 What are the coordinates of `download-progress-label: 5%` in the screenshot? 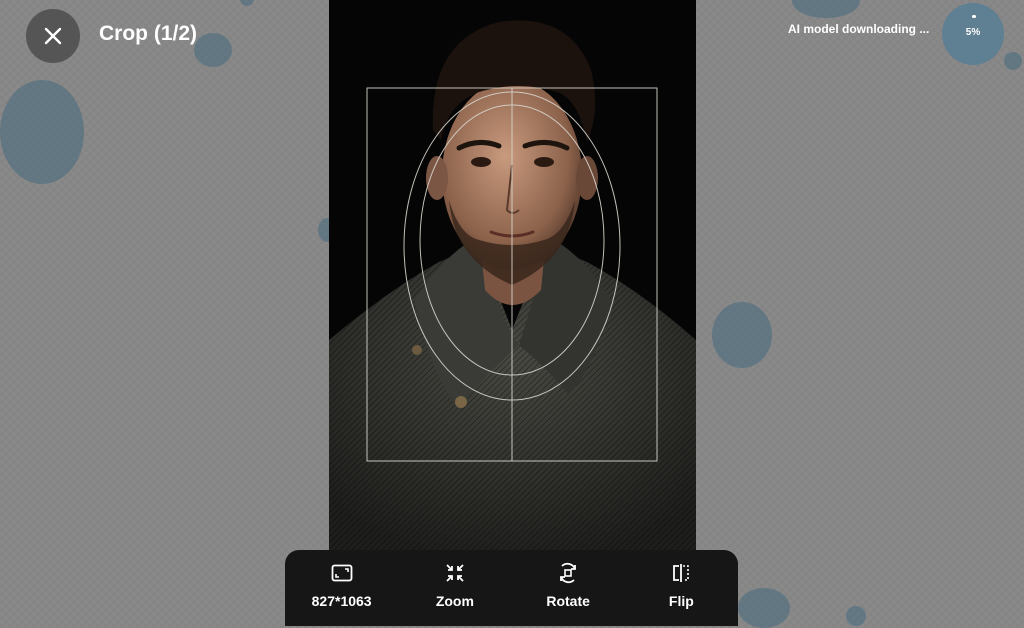 It's located at (973, 32).